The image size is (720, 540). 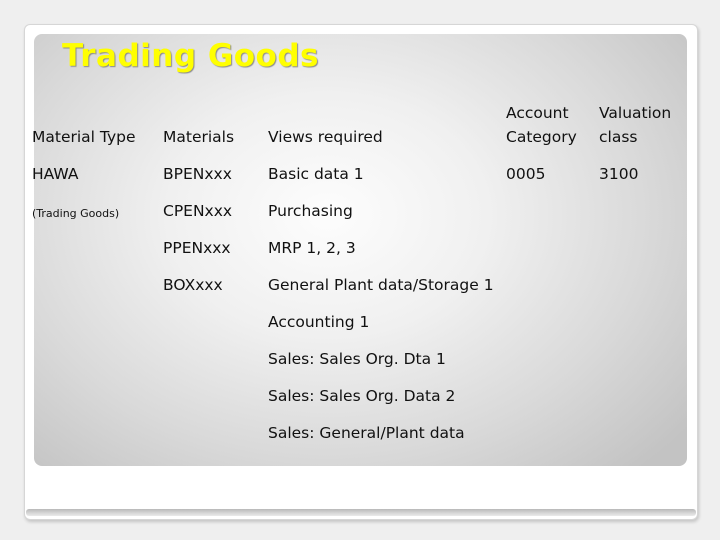 What do you see at coordinates (193, 285) in the screenshot?
I see `material-item: BOXxxx` at bounding box center [193, 285].